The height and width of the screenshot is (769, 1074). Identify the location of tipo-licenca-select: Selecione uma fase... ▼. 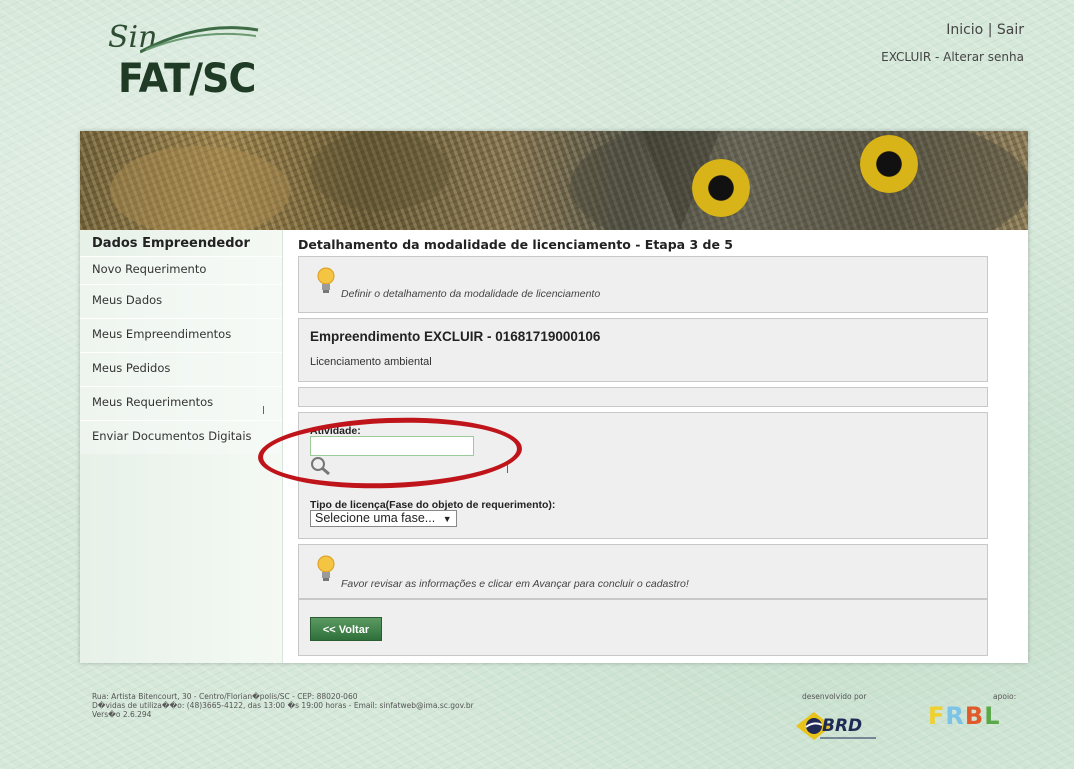
(383, 518).